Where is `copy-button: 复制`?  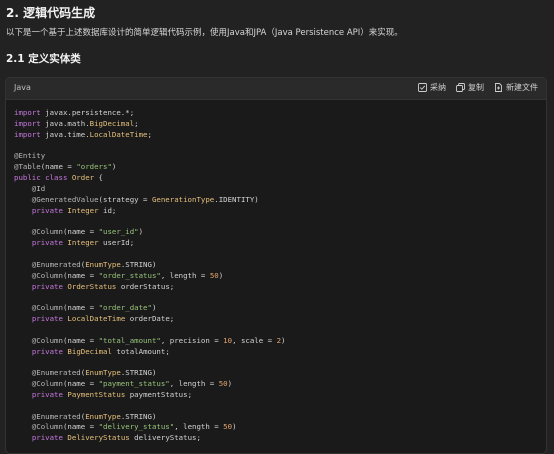
copy-button: 复制 is located at coordinates (470, 87).